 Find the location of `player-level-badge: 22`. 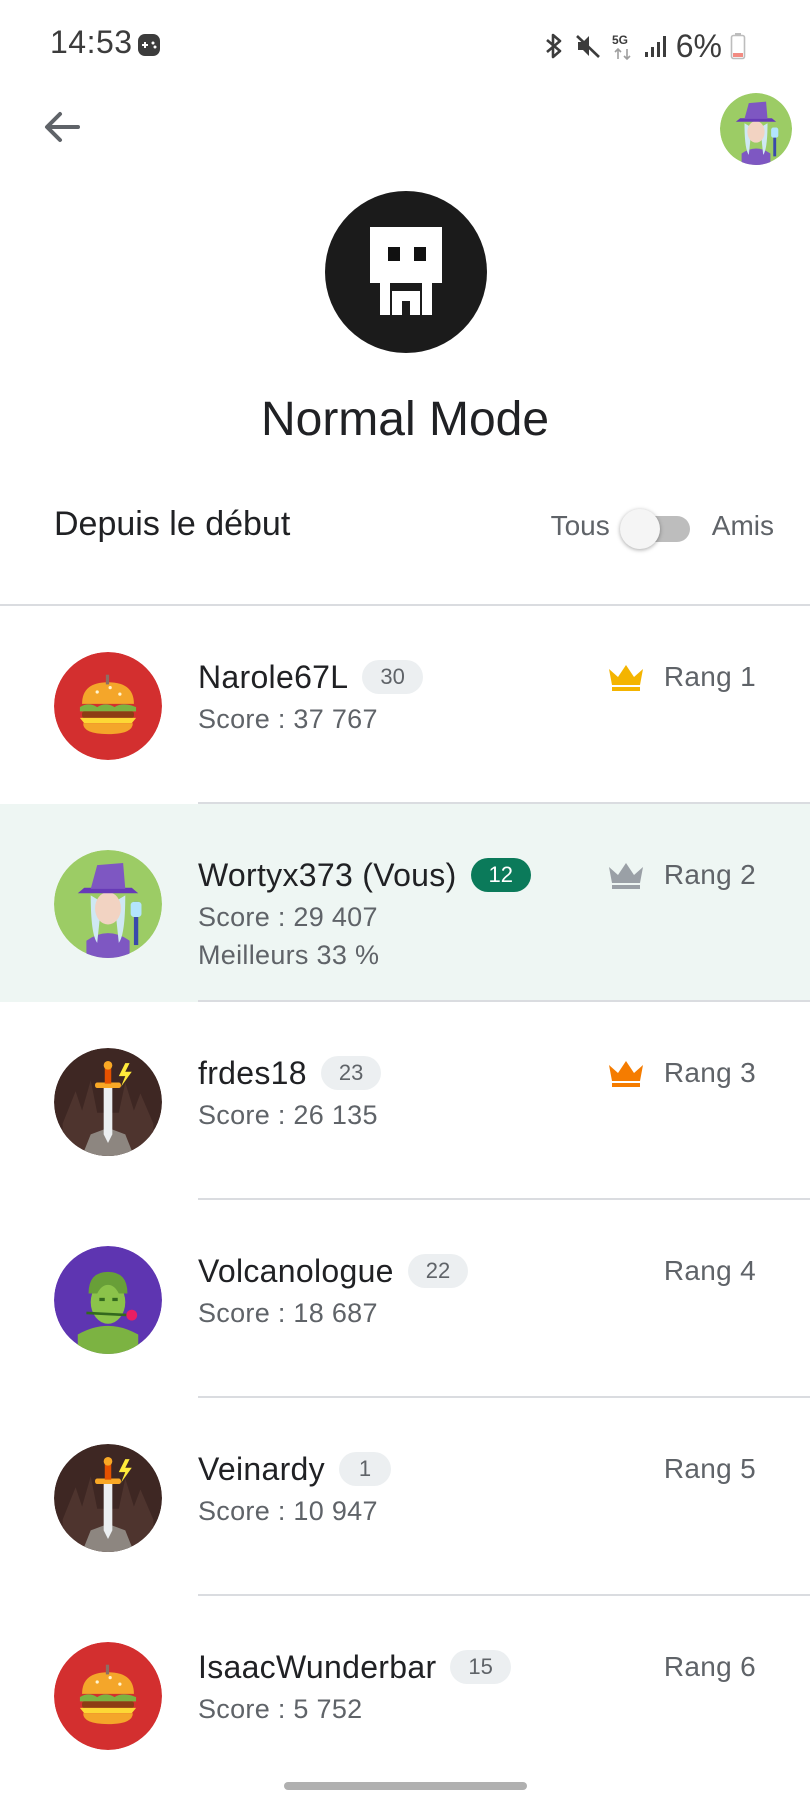

player-level-badge: 22 is located at coordinates (438, 1271).